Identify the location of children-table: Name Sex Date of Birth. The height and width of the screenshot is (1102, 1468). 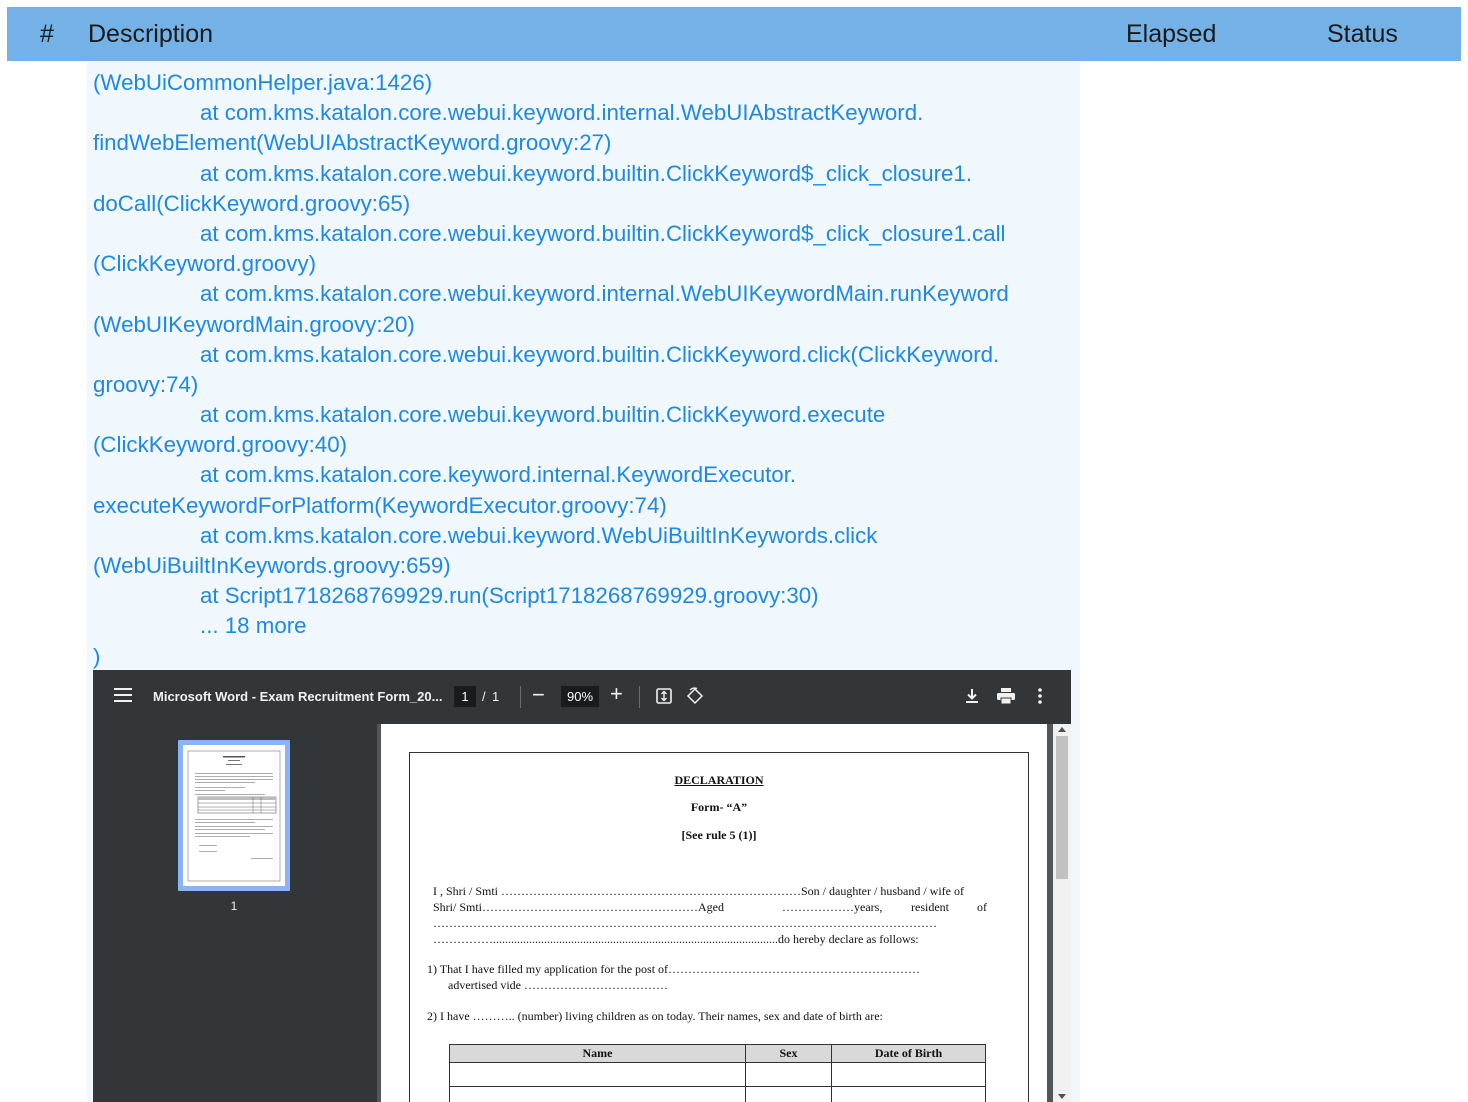
(717, 1073).